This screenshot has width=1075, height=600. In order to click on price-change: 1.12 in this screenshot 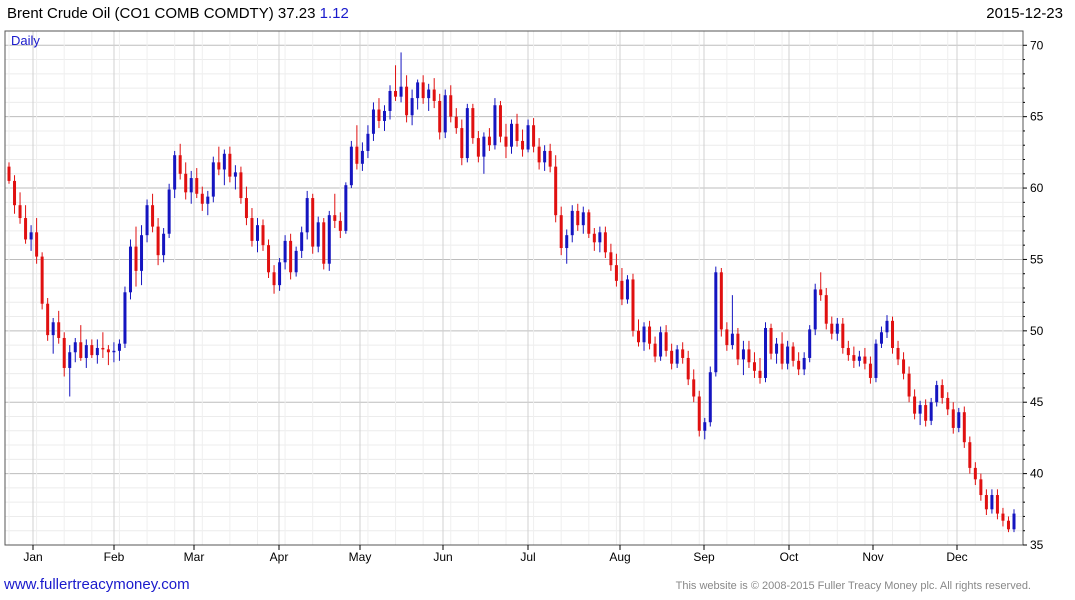, I will do `click(334, 13)`.